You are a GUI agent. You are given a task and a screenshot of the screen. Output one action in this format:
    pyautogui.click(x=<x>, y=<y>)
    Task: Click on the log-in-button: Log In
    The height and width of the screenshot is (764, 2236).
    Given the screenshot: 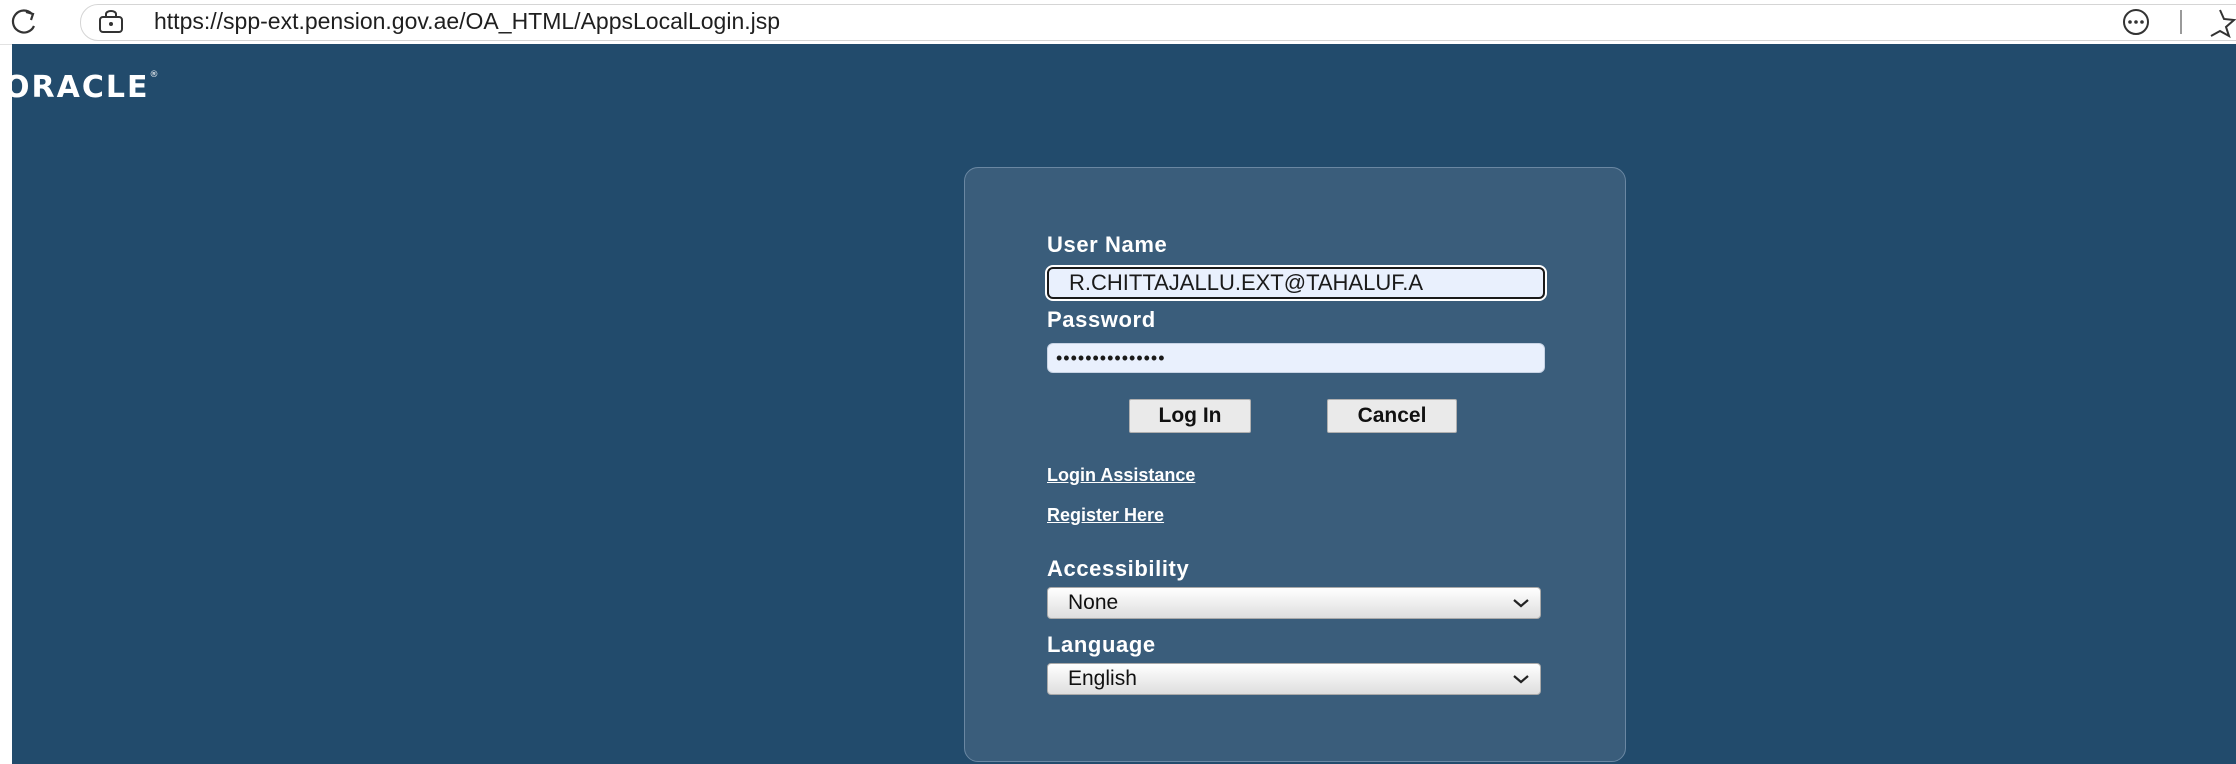 What is the action you would take?
    pyautogui.click(x=1190, y=416)
    